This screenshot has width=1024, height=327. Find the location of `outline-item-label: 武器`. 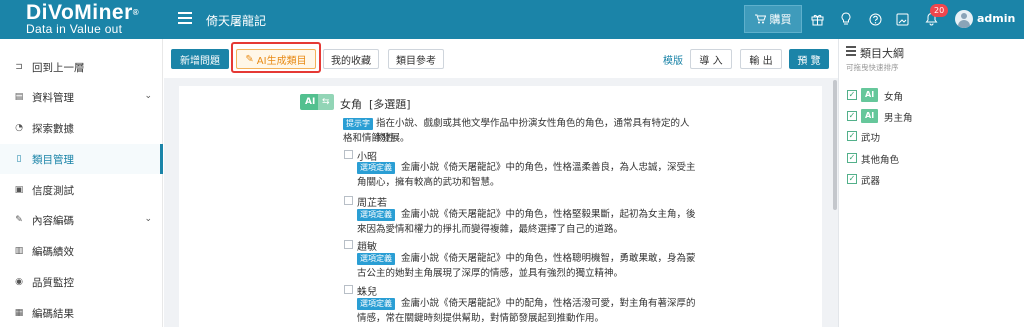

outline-item-label: 武器 is located at coordinates (870, 180).